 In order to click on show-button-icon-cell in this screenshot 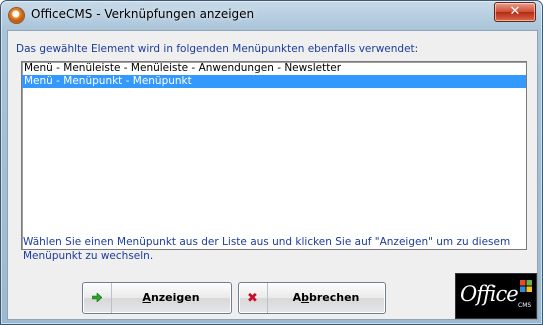, I will do `click(97, 298)`.